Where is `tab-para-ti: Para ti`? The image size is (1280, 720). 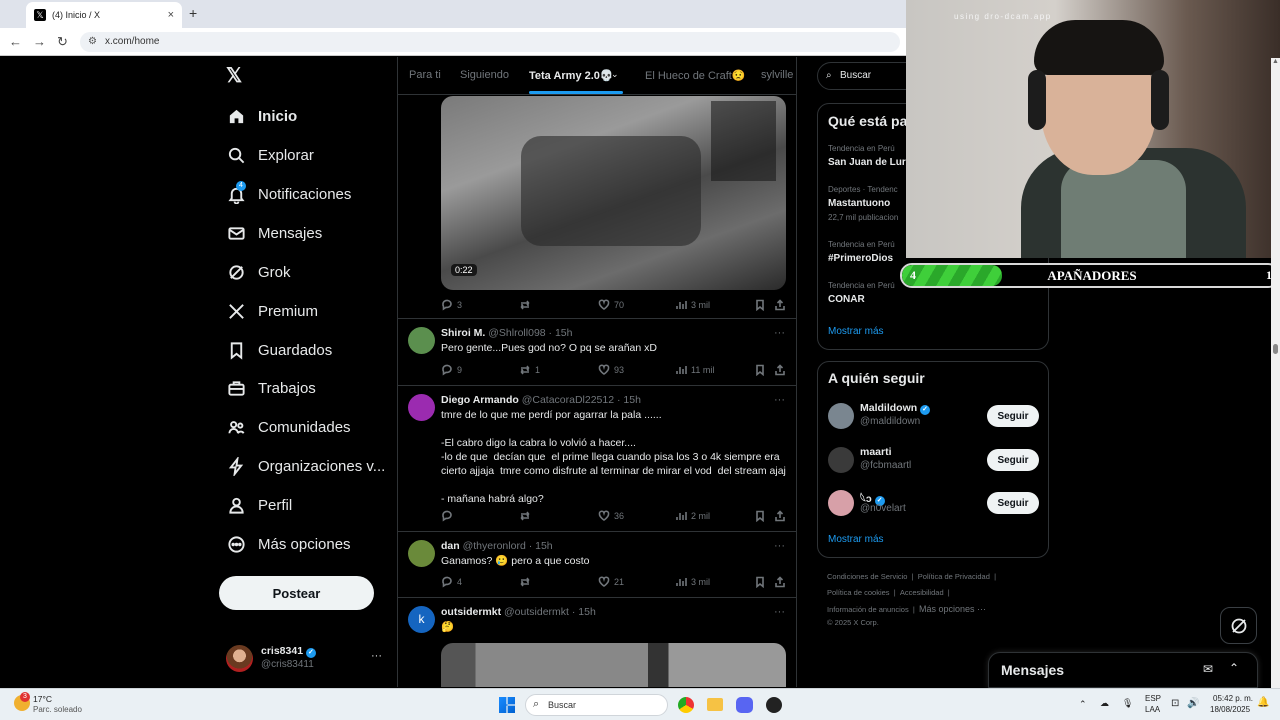
tab-para-ti: Para ti is located at coordinates (425, 75).